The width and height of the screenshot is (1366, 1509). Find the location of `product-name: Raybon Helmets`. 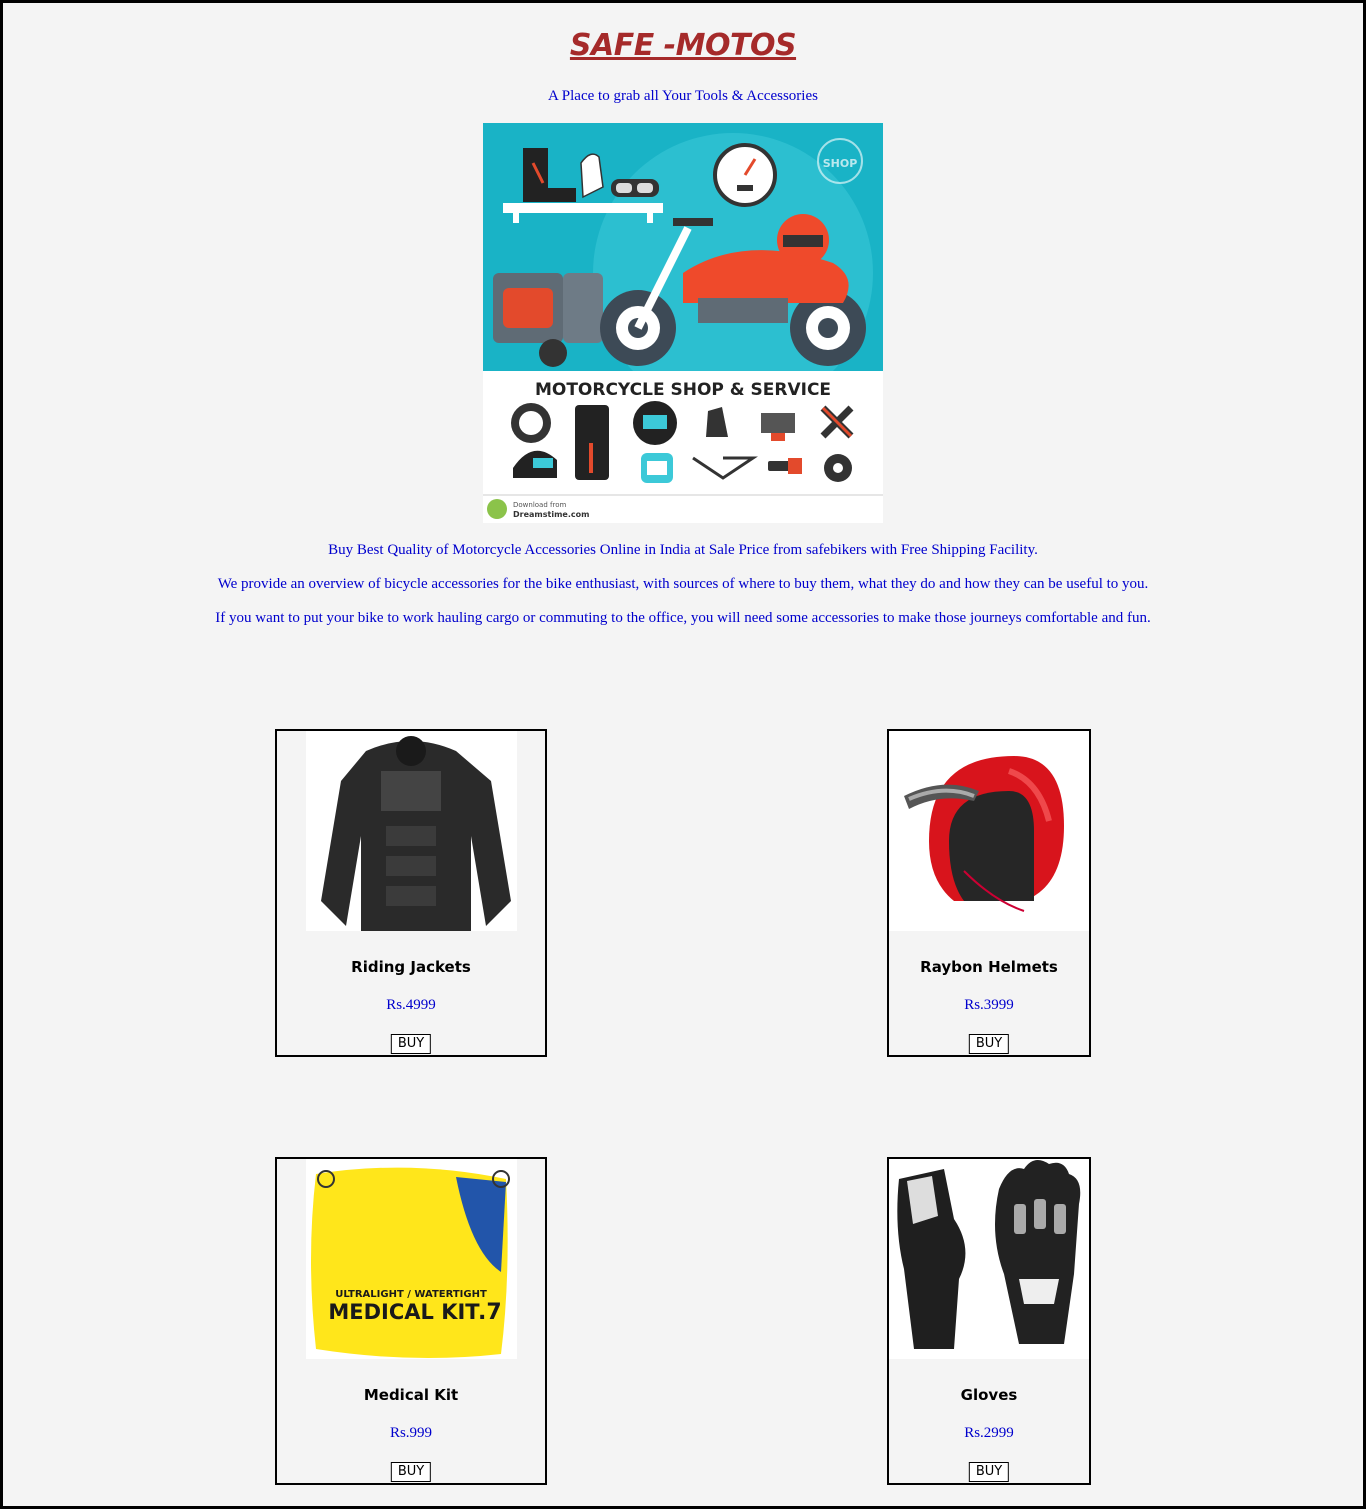

product-name: Raybon Helmets is located at coordinates (989, 967).